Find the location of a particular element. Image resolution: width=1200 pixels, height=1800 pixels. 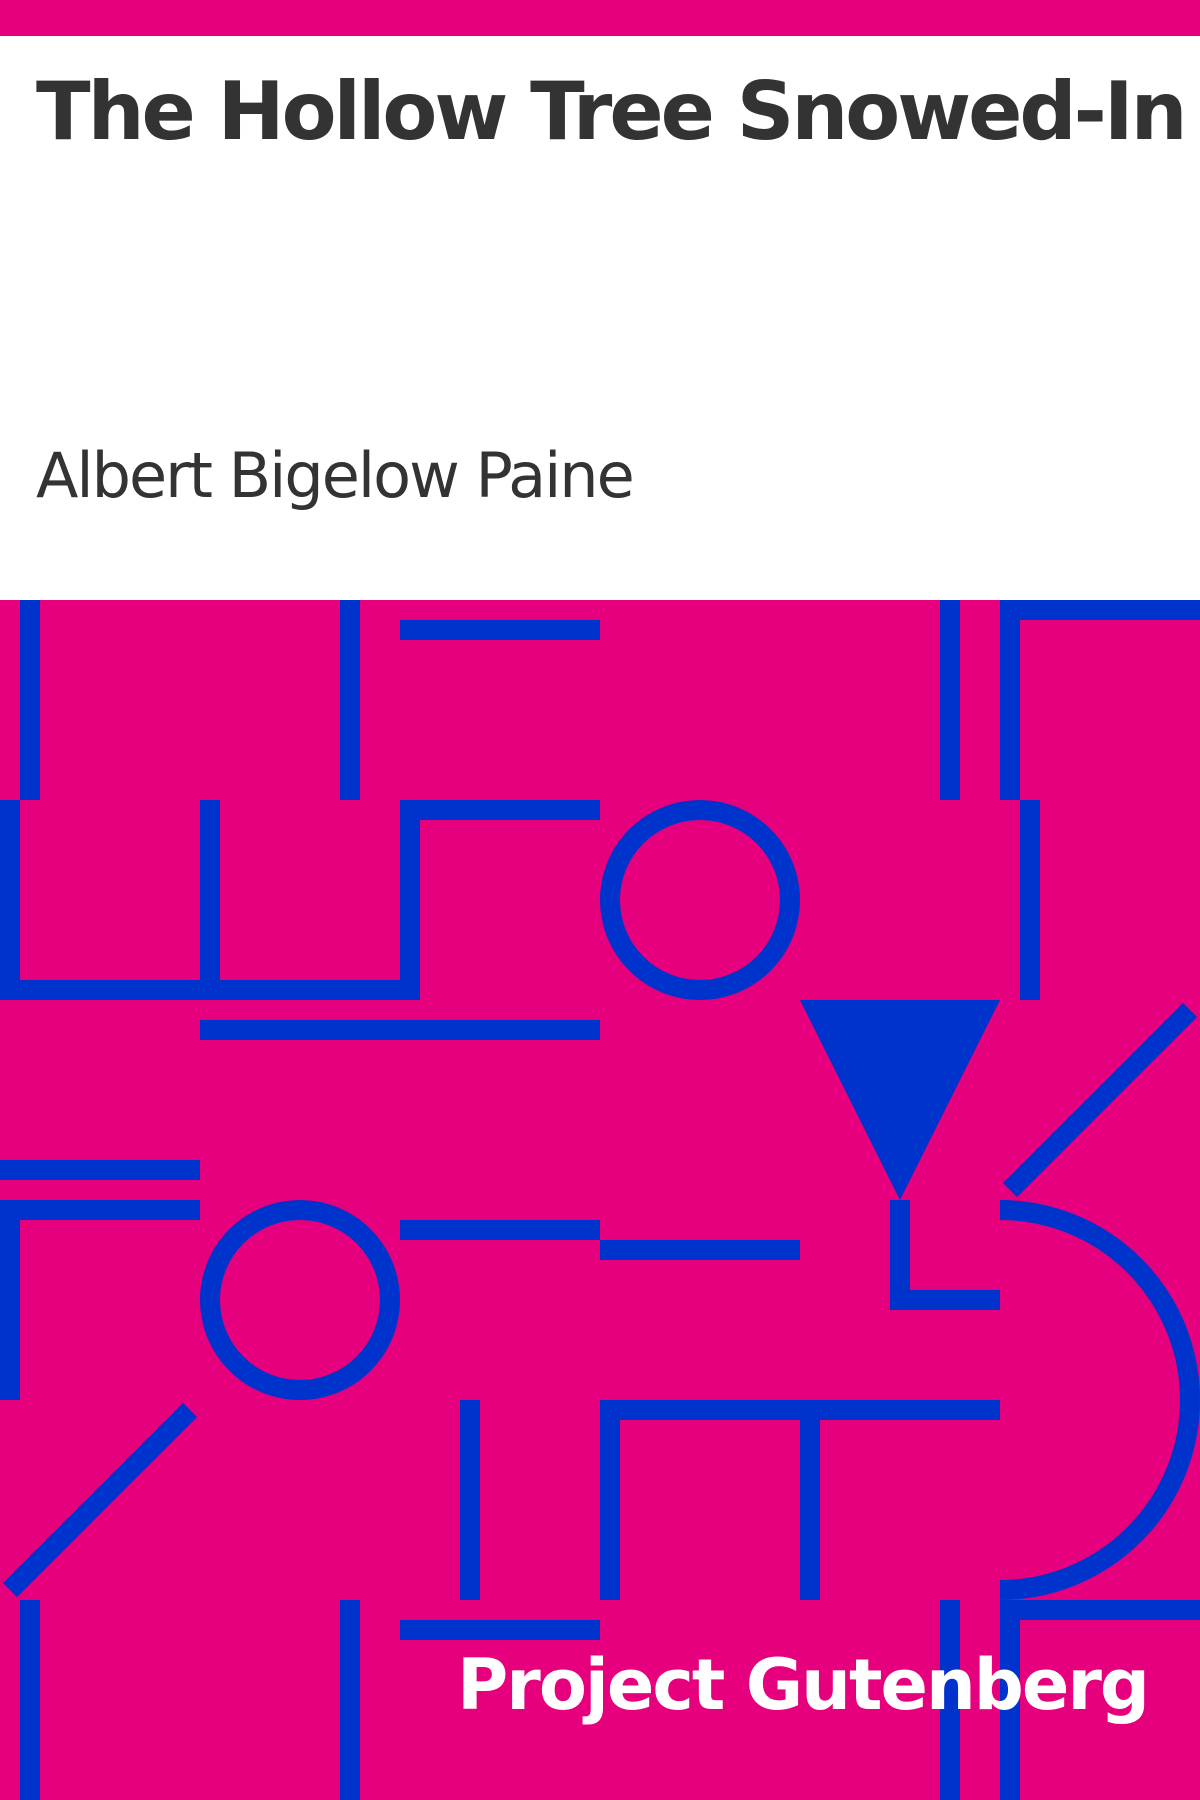

book-author: Albert Bigelow Paine is located at coordinates (335, 475).